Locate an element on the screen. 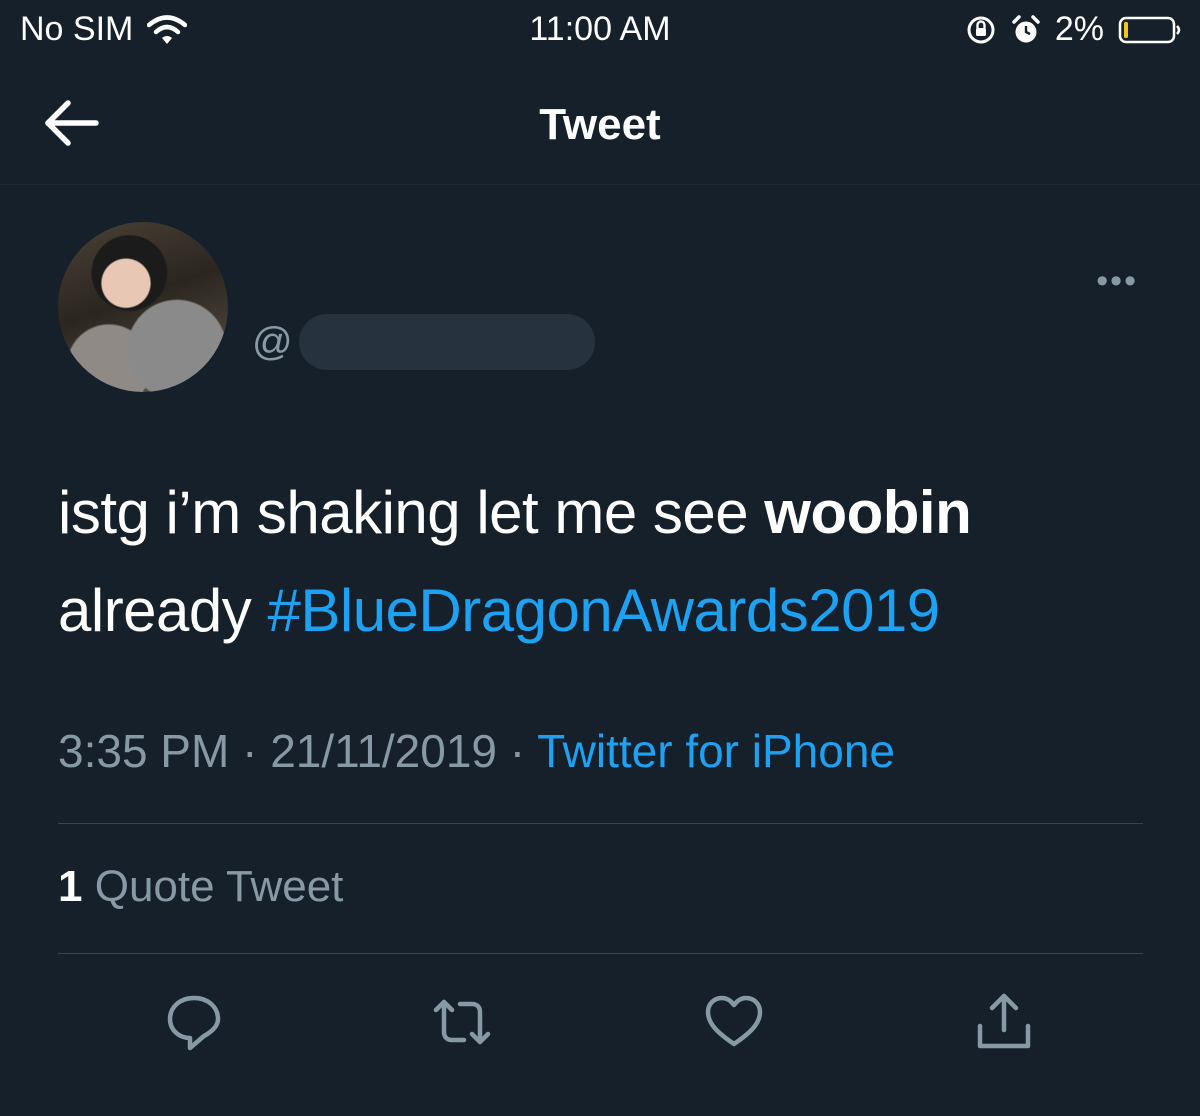  avatar is located at coordinates (143, 307).